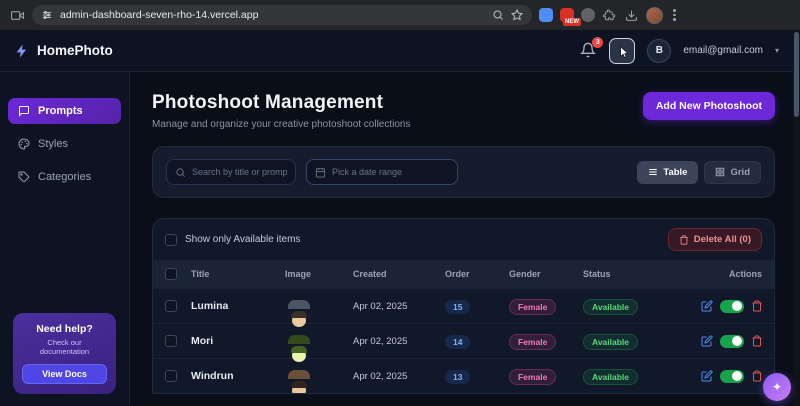 This screenshot has height=406, width=800. I want to click on row-title: Lumina, so click(210, 306).